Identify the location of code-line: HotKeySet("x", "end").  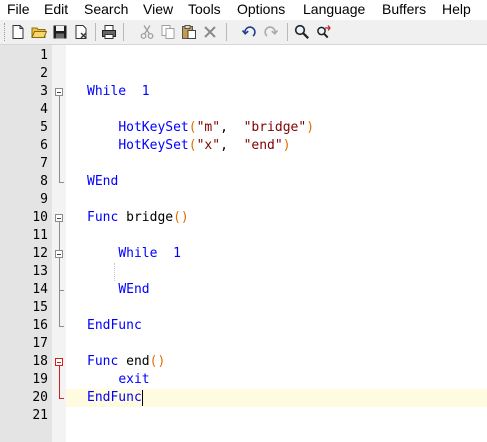
(188, 146).